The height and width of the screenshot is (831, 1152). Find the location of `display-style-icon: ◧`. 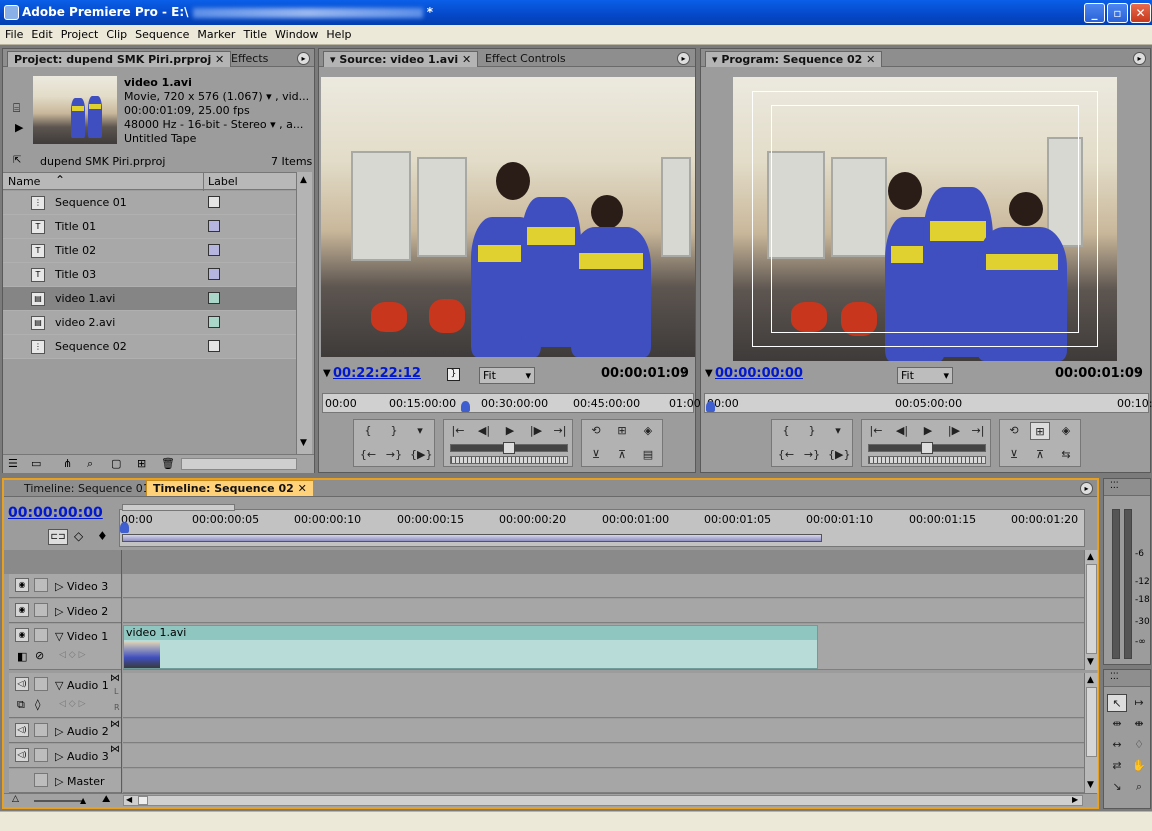

display-style-icon: ◧ is located at coordinates (22, 656).